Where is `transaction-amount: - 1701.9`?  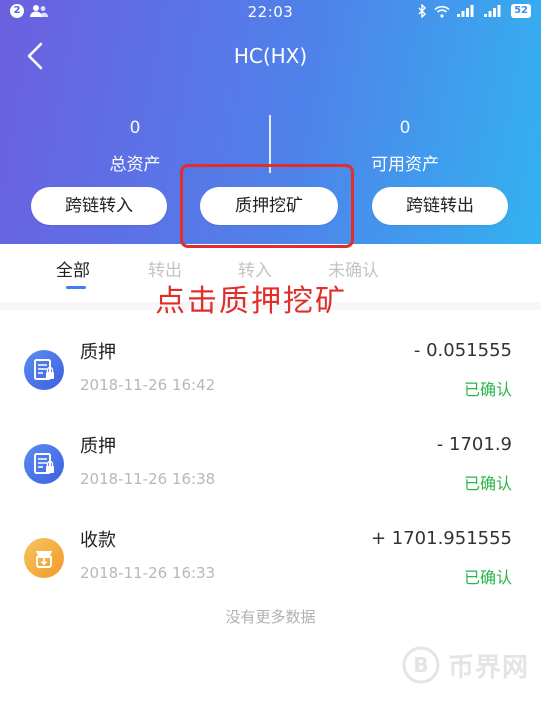
transaction-amount: - 1701.9 is located at coordinates (474, 444).